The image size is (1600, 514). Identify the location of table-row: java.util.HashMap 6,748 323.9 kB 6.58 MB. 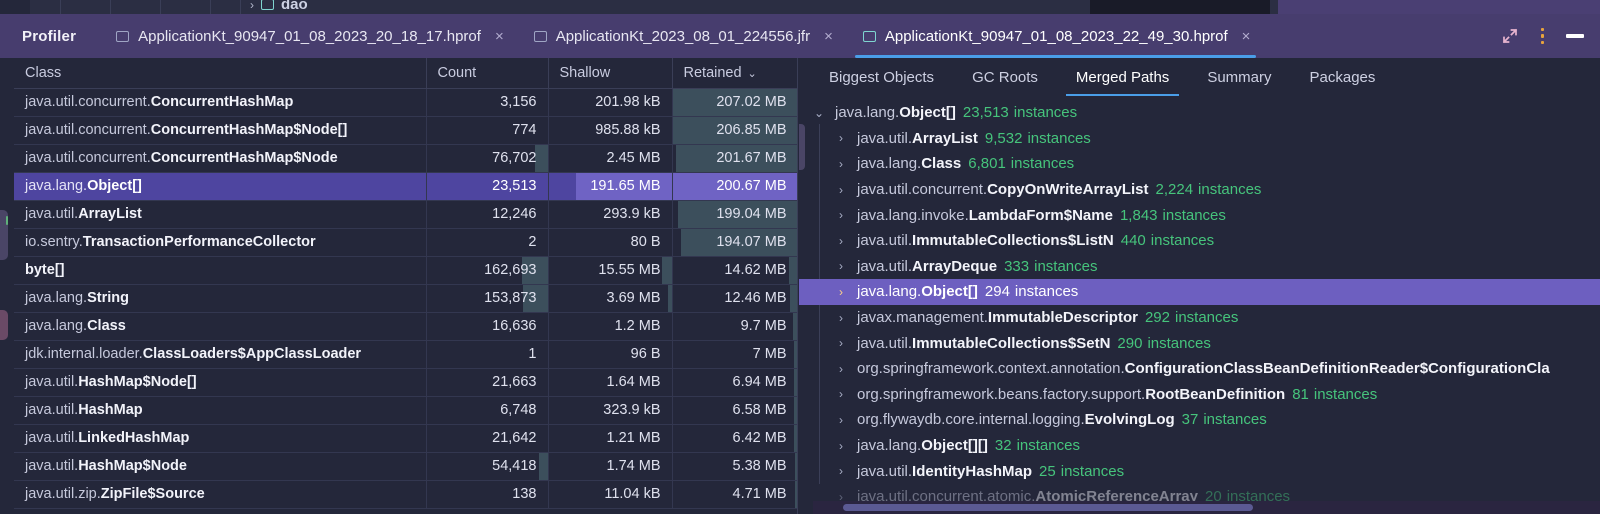
(405, 410).